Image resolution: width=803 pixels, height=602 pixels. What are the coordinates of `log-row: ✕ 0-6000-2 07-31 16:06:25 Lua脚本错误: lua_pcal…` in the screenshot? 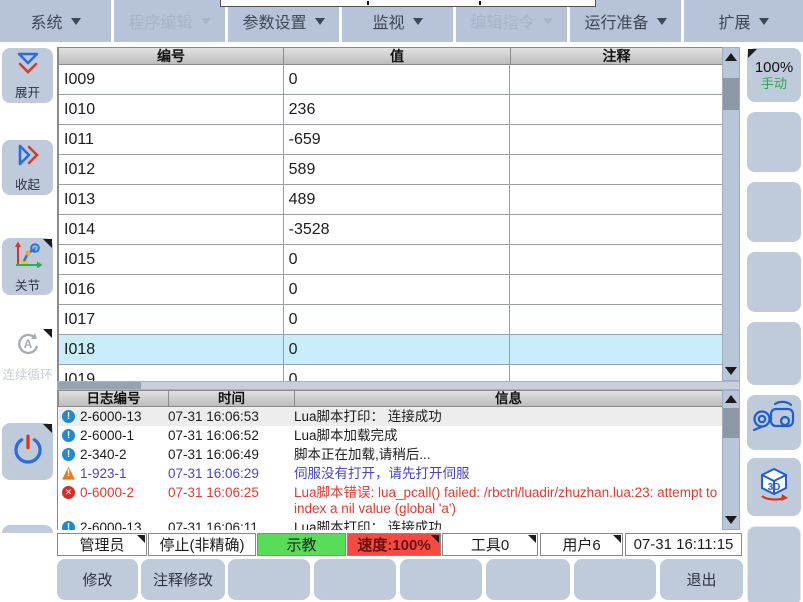 It's located at (390, 501).